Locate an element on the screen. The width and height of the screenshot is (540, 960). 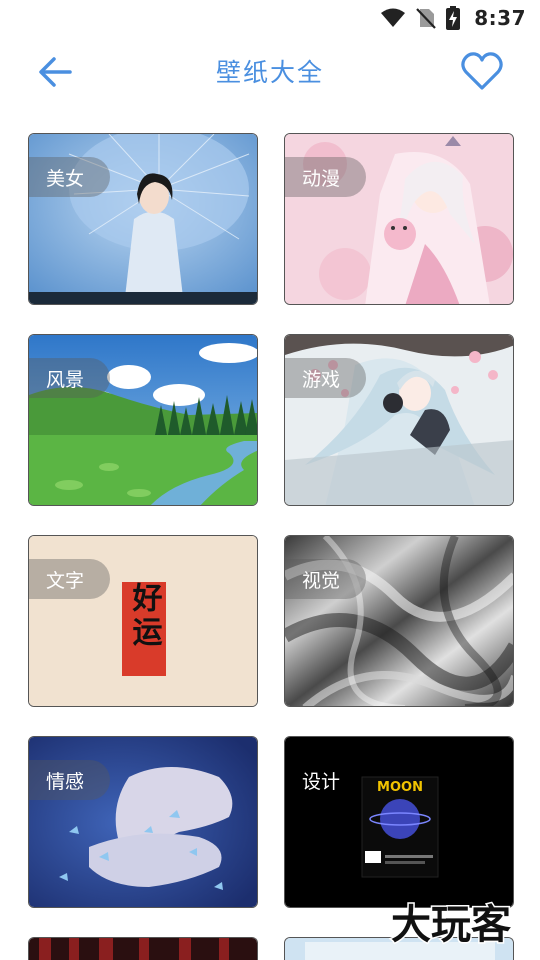
wifi-icon is located at coordinates (393, 18).